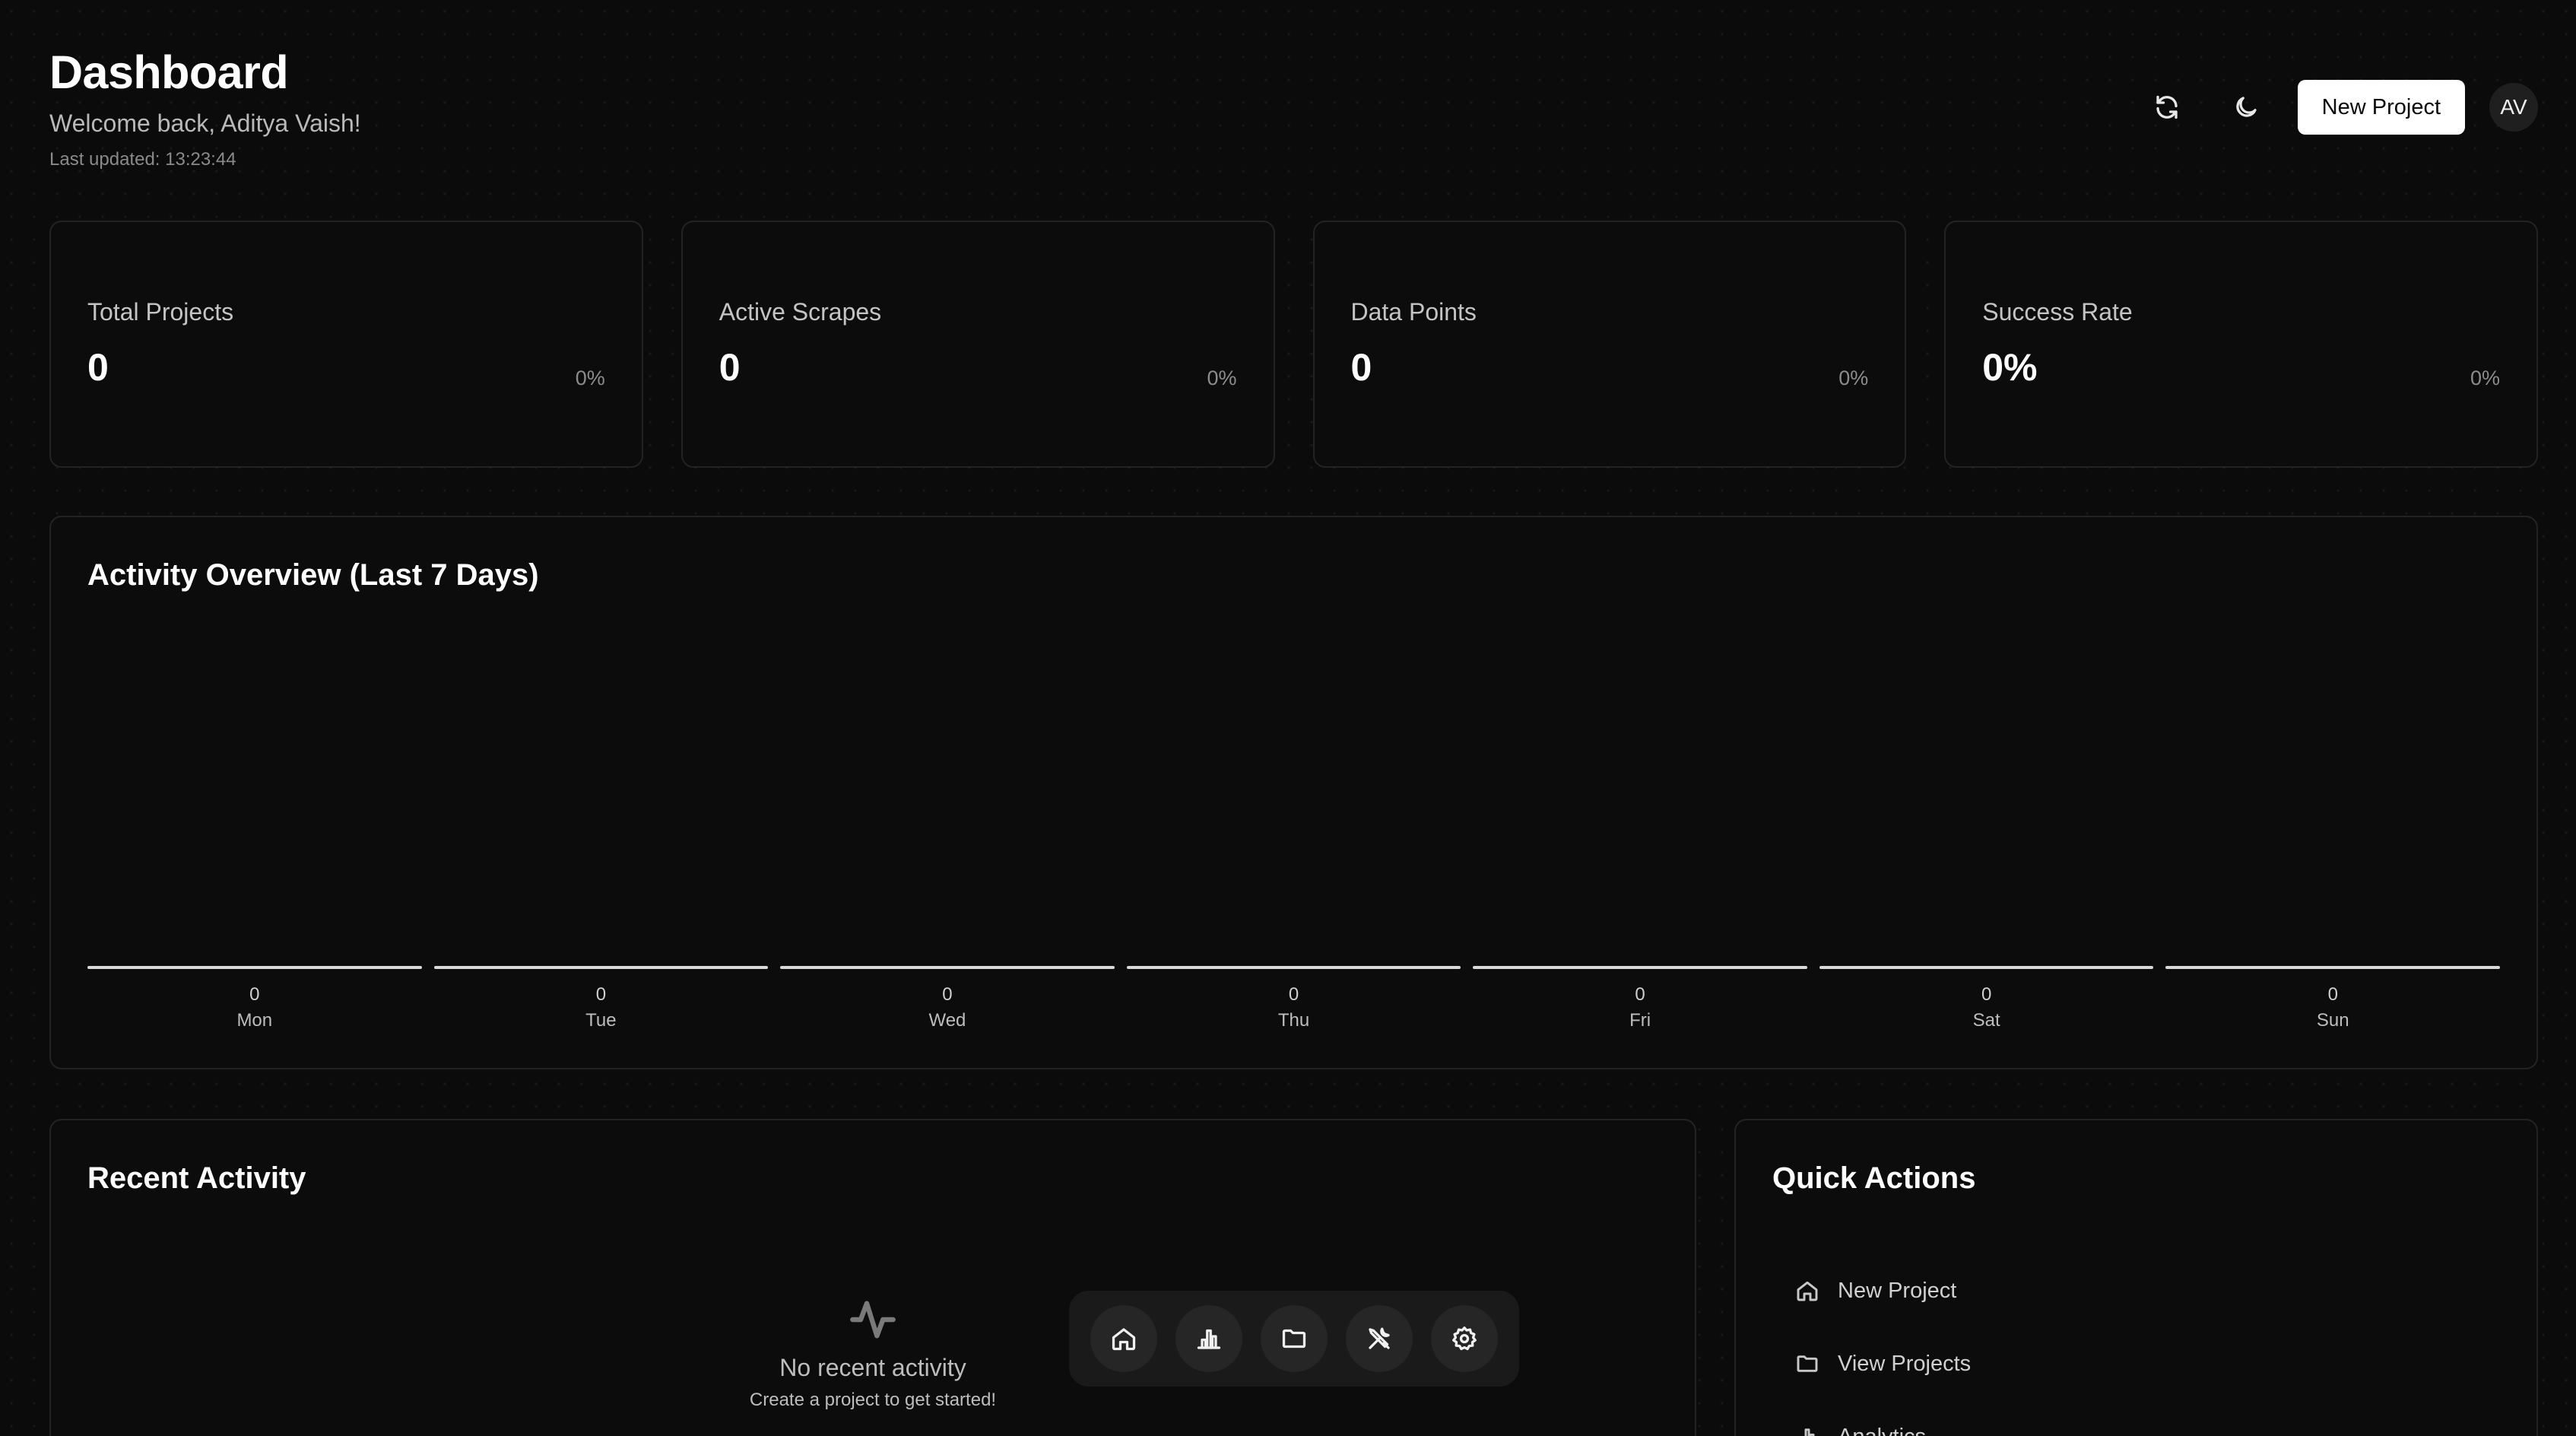 The height and width of the screenshot is (1436, 2576). I want to click on bar-tue: 0 Tue, so click(601, 1004).